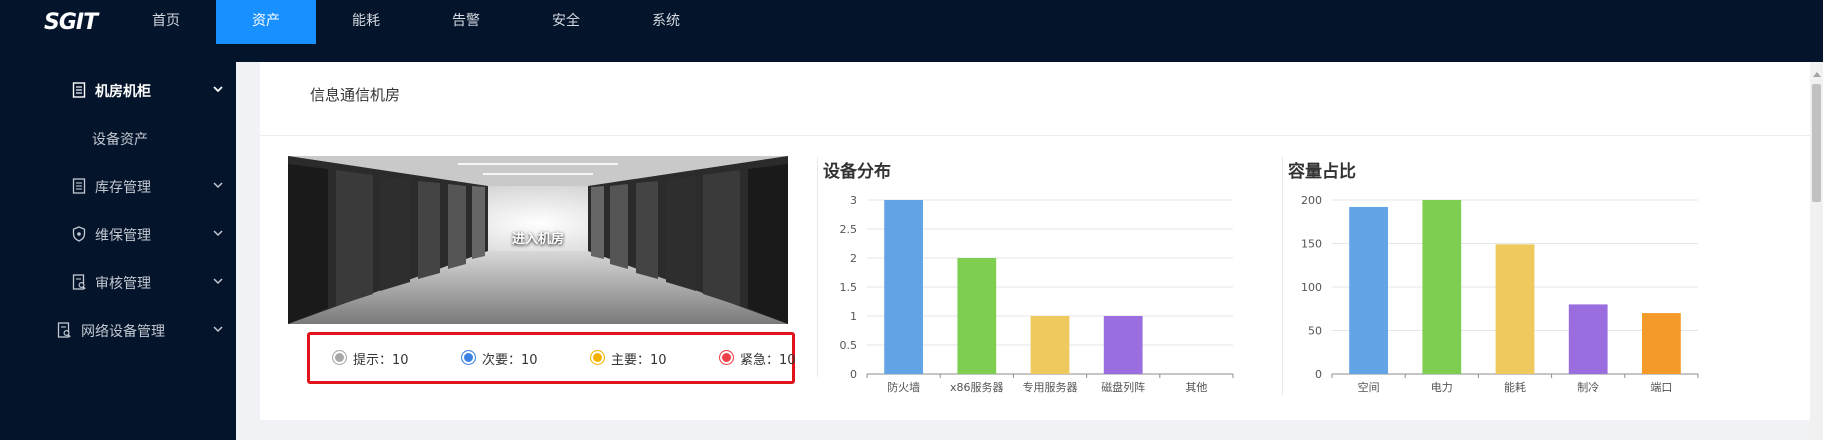 The width and height of the screenshot is (1823, 440). Describe the element at coordinates (381, 360) in the screenshot. I see `alarm-label: 提示：10` at that location.